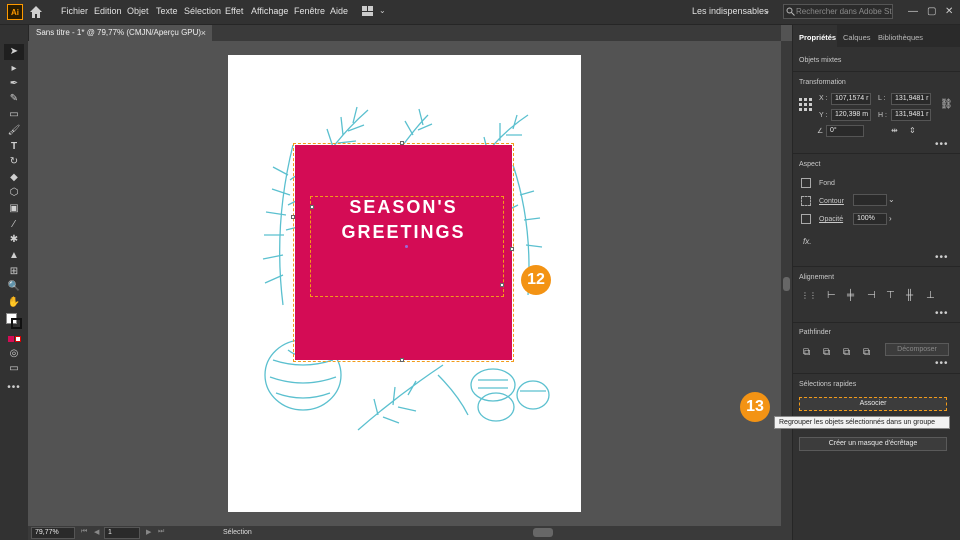  Describe the element at coordinates (14, 225) in the screenshot. I see `eyedropper-tool-icon: ⁄` at that location.